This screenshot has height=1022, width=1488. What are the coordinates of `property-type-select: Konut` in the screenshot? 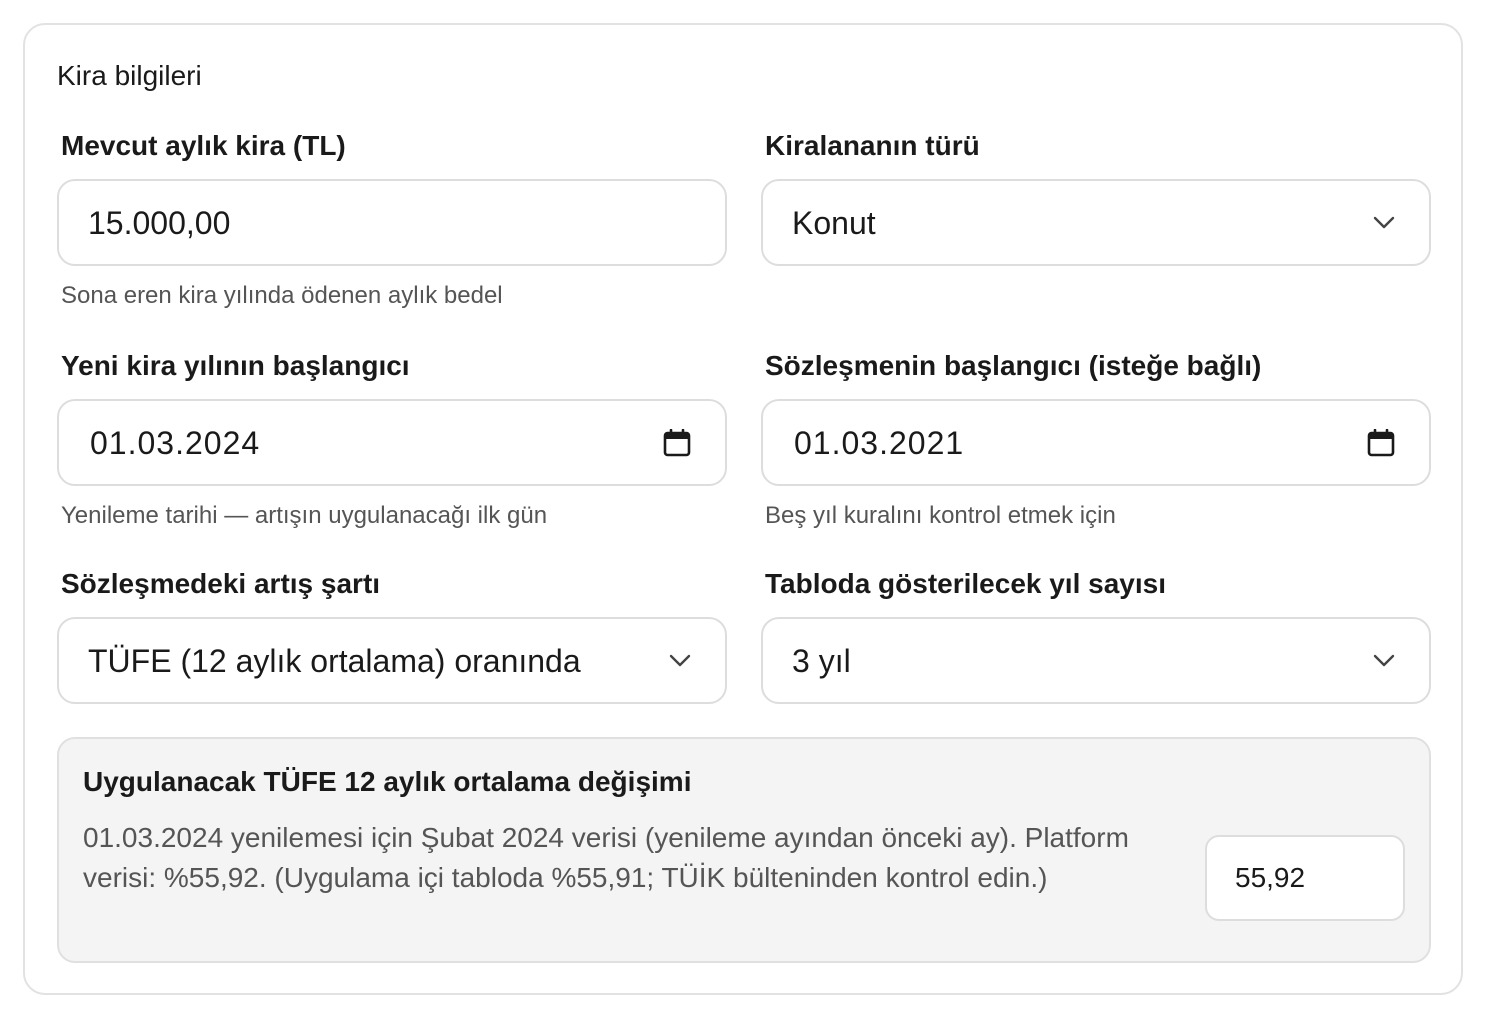 It's located at (1096, 222).